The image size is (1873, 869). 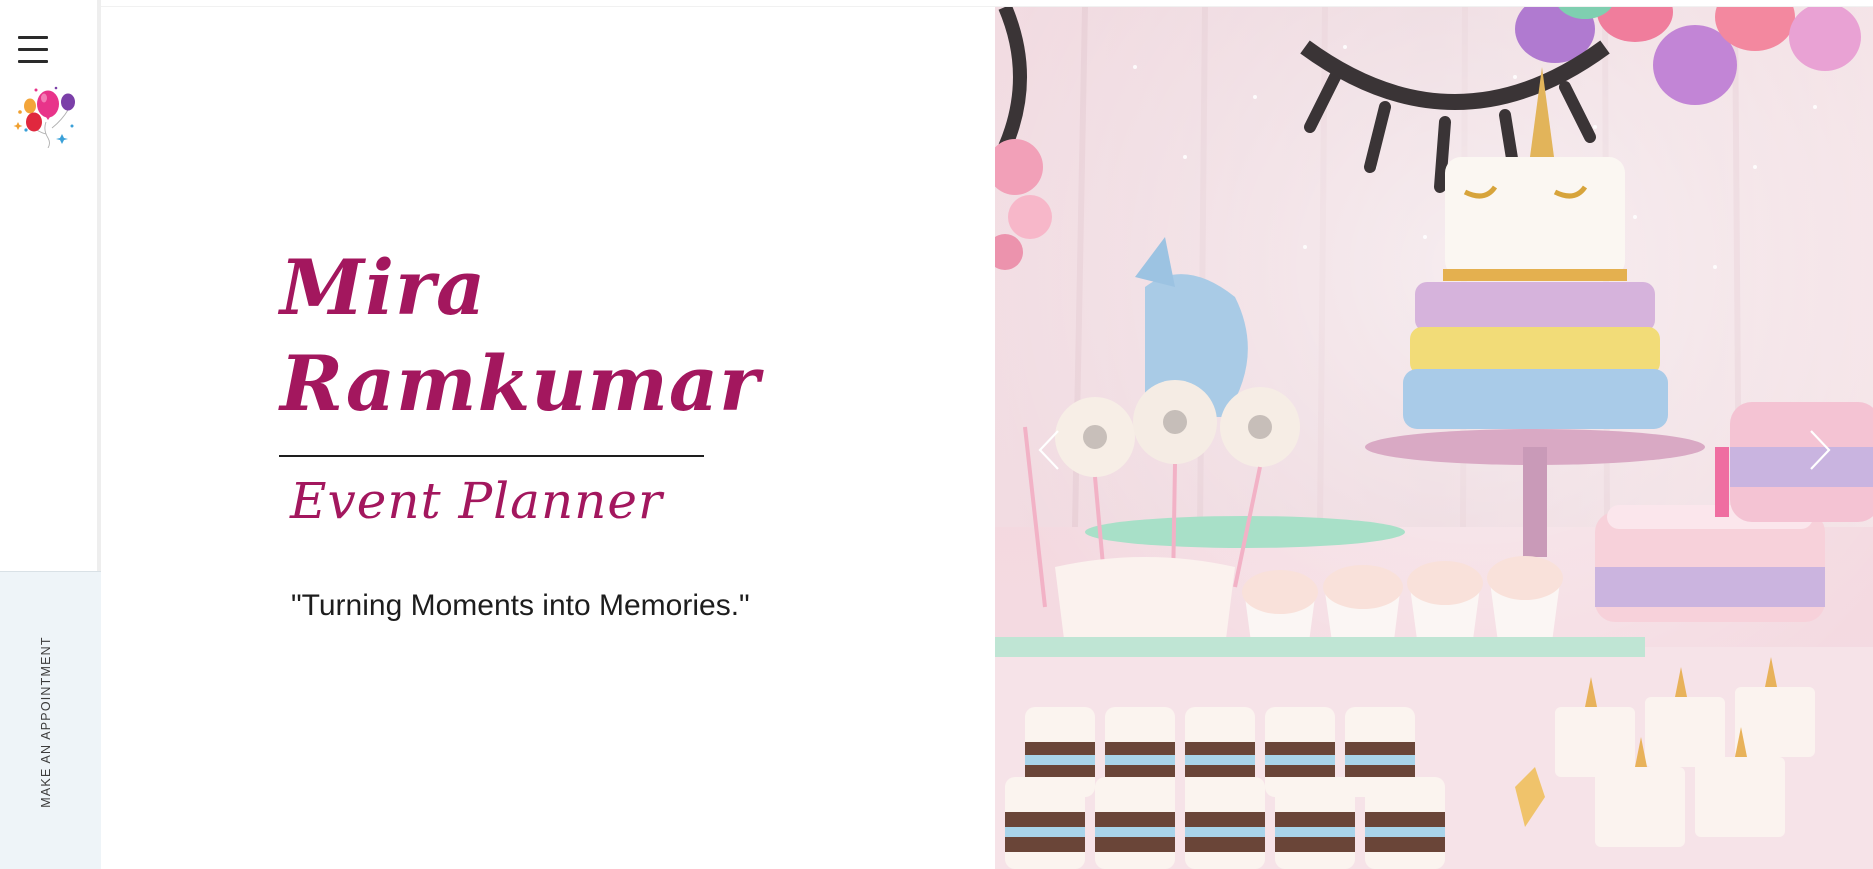 I want to click on chevron-right-icon, so click(x=1819, y=450).